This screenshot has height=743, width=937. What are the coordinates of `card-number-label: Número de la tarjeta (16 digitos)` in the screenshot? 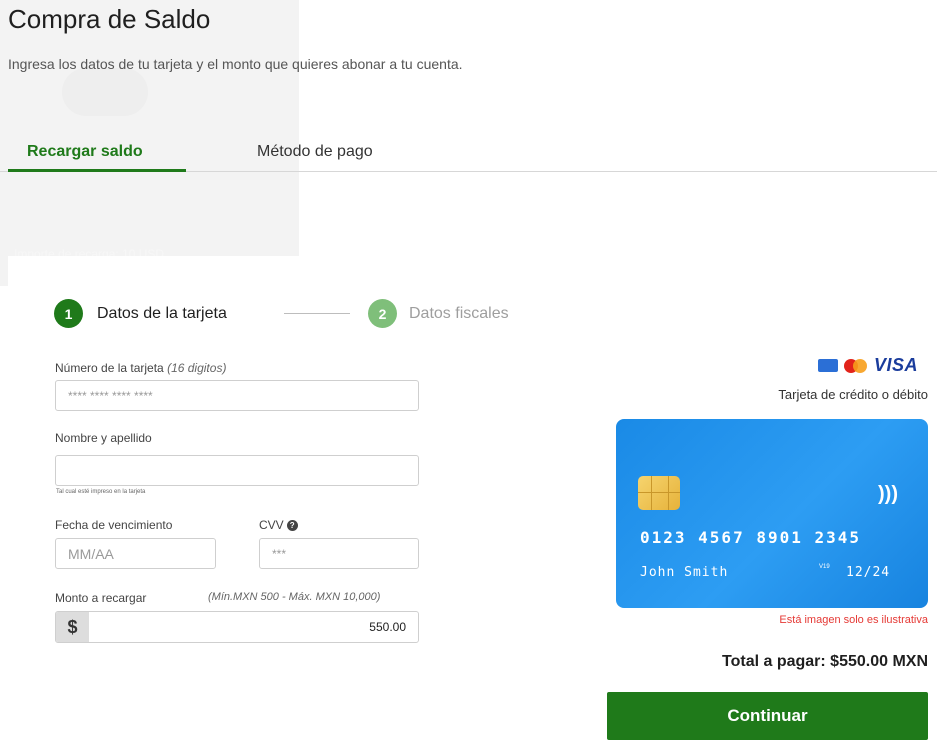 It's located at (140, 368).